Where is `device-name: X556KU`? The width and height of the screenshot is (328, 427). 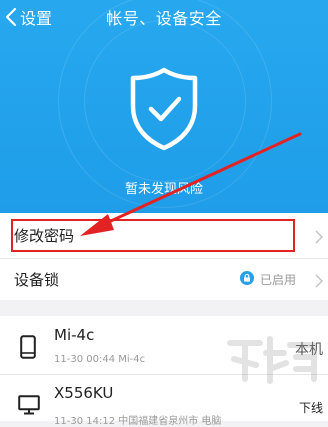
device-name: X556KU is located at coordinates (84, 393).